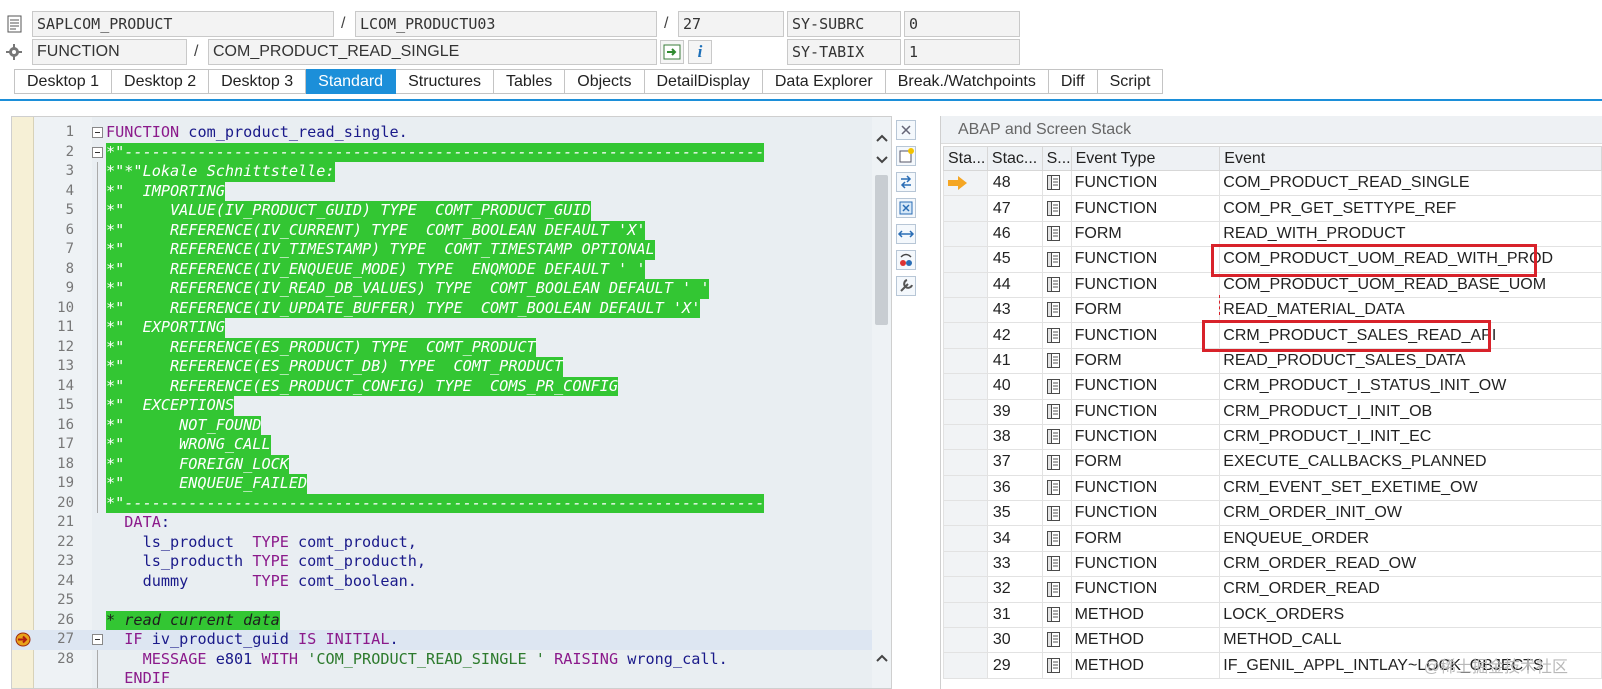  I want to click on tab-objects: Objects, so click(605, 81).